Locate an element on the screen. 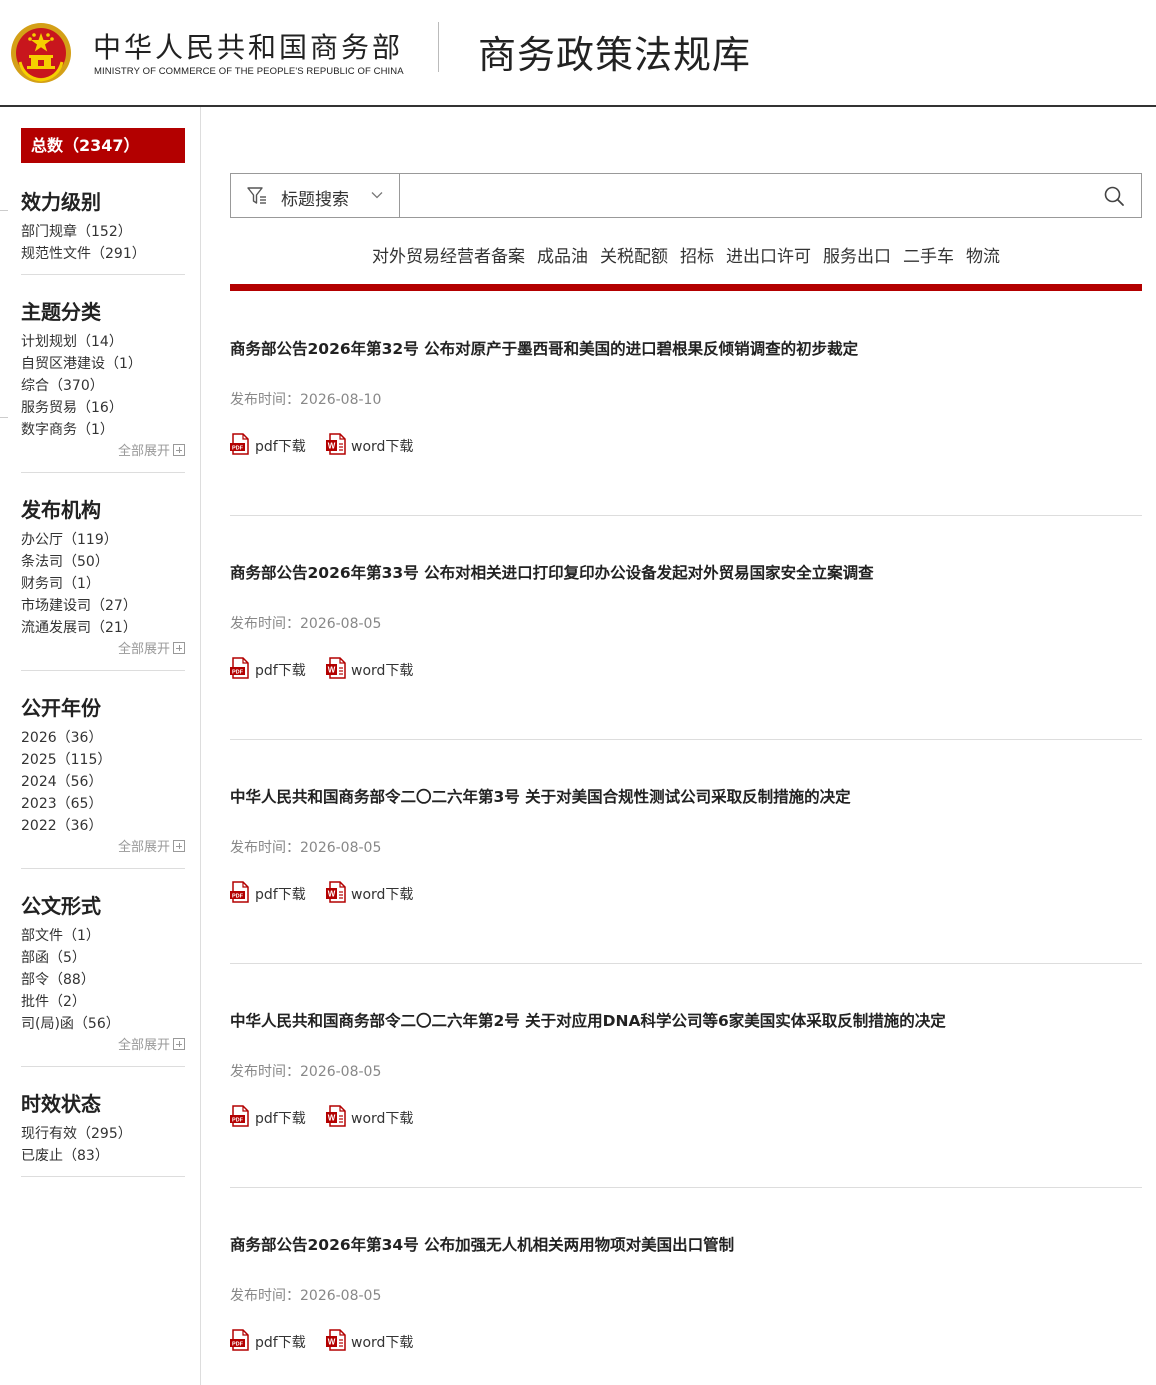 This screenshot has width=1156, height=1385. facet-group: 时效状态现行有效（295） 已废止（83） is located at coordinates (103, 1127).